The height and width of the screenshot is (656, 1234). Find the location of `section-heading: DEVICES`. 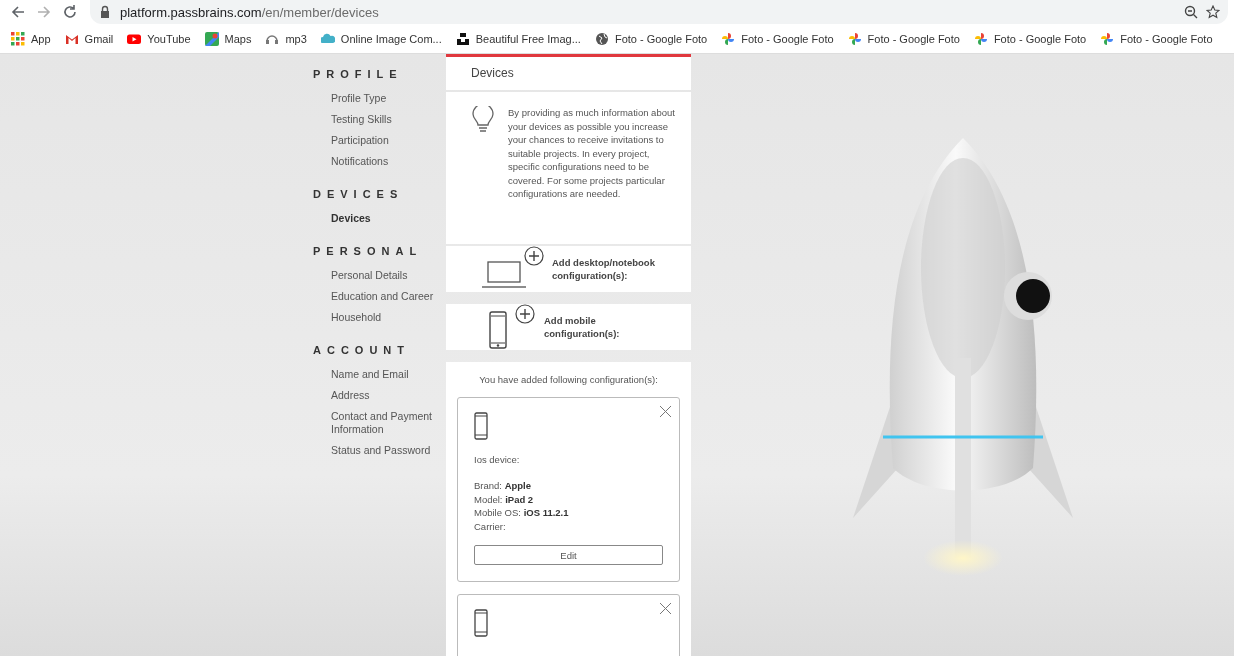

section-heading: DEVICES is located at coordinates (359, 194).